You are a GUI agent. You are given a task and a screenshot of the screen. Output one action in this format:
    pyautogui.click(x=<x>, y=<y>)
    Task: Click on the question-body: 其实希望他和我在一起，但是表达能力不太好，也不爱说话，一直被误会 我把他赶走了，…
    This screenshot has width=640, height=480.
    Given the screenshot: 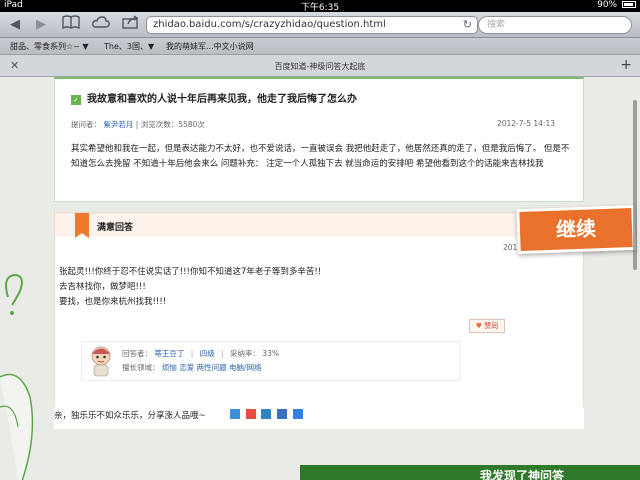 What is the action you would take?
    pyautogui.click(x=320, y=156)
    